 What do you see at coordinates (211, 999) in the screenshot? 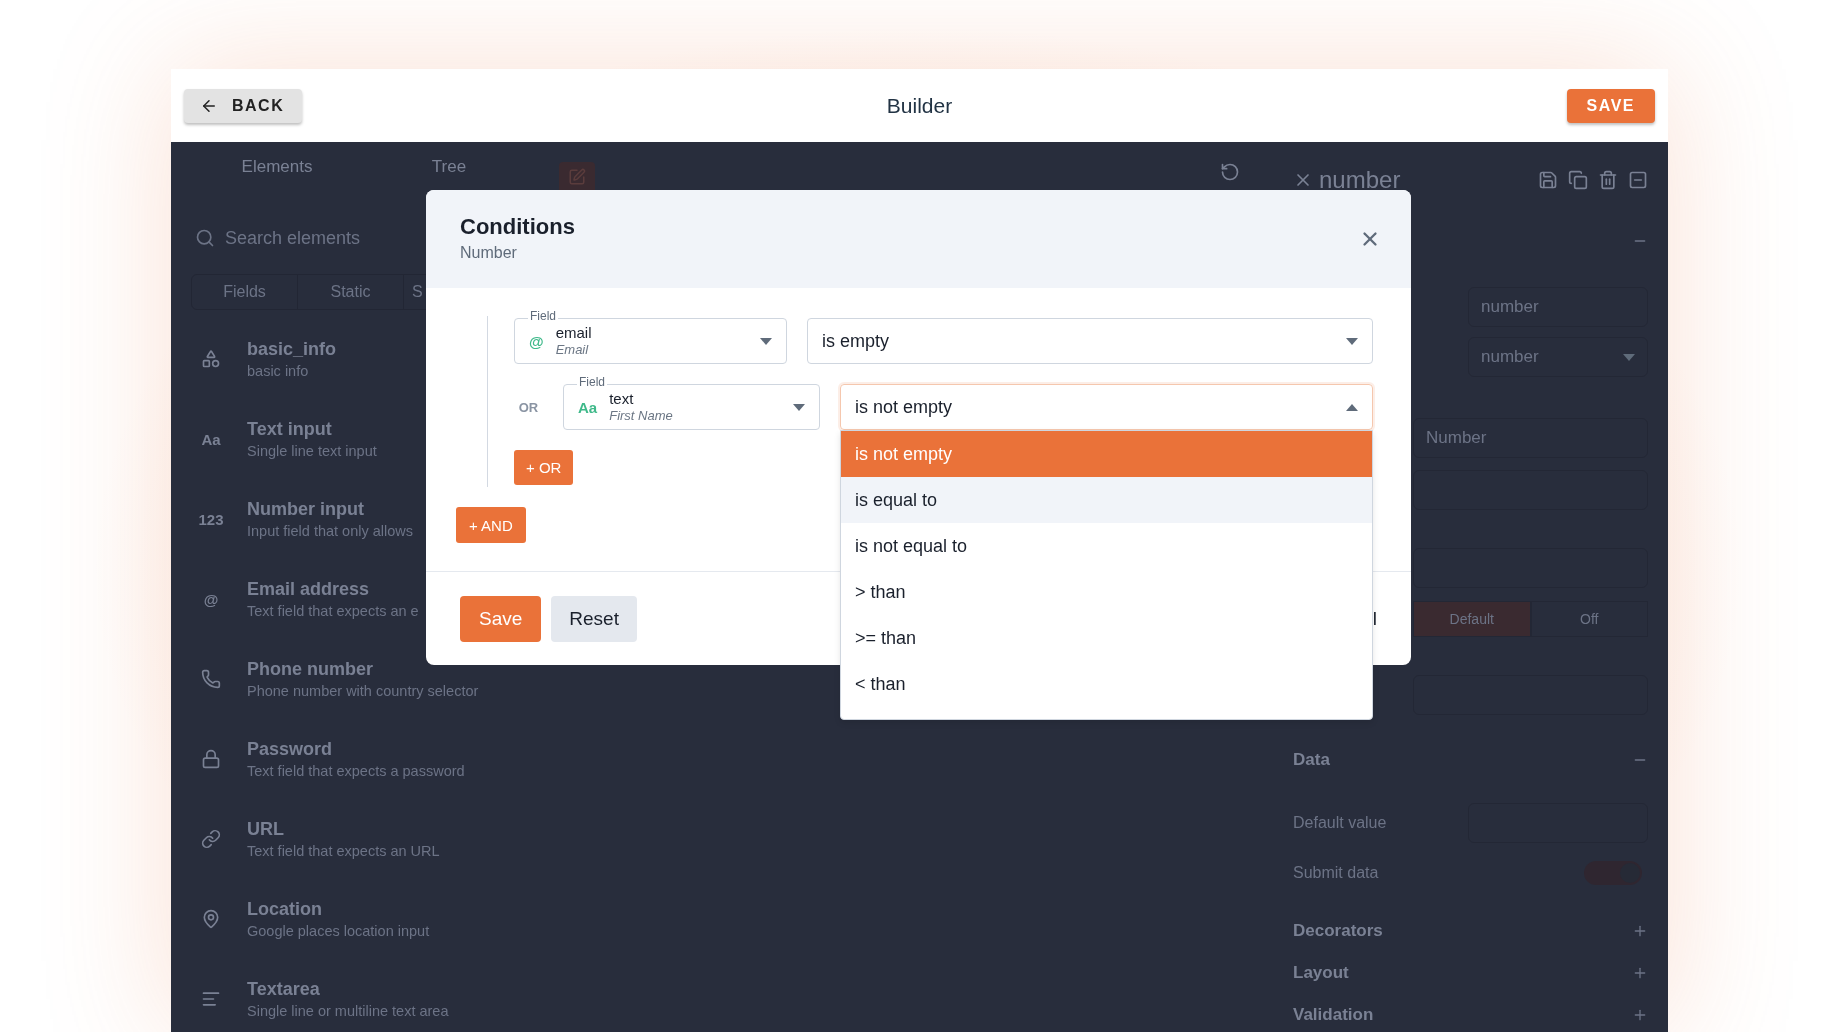
I see `text-lines-icon` at bounding box center [211, 999].